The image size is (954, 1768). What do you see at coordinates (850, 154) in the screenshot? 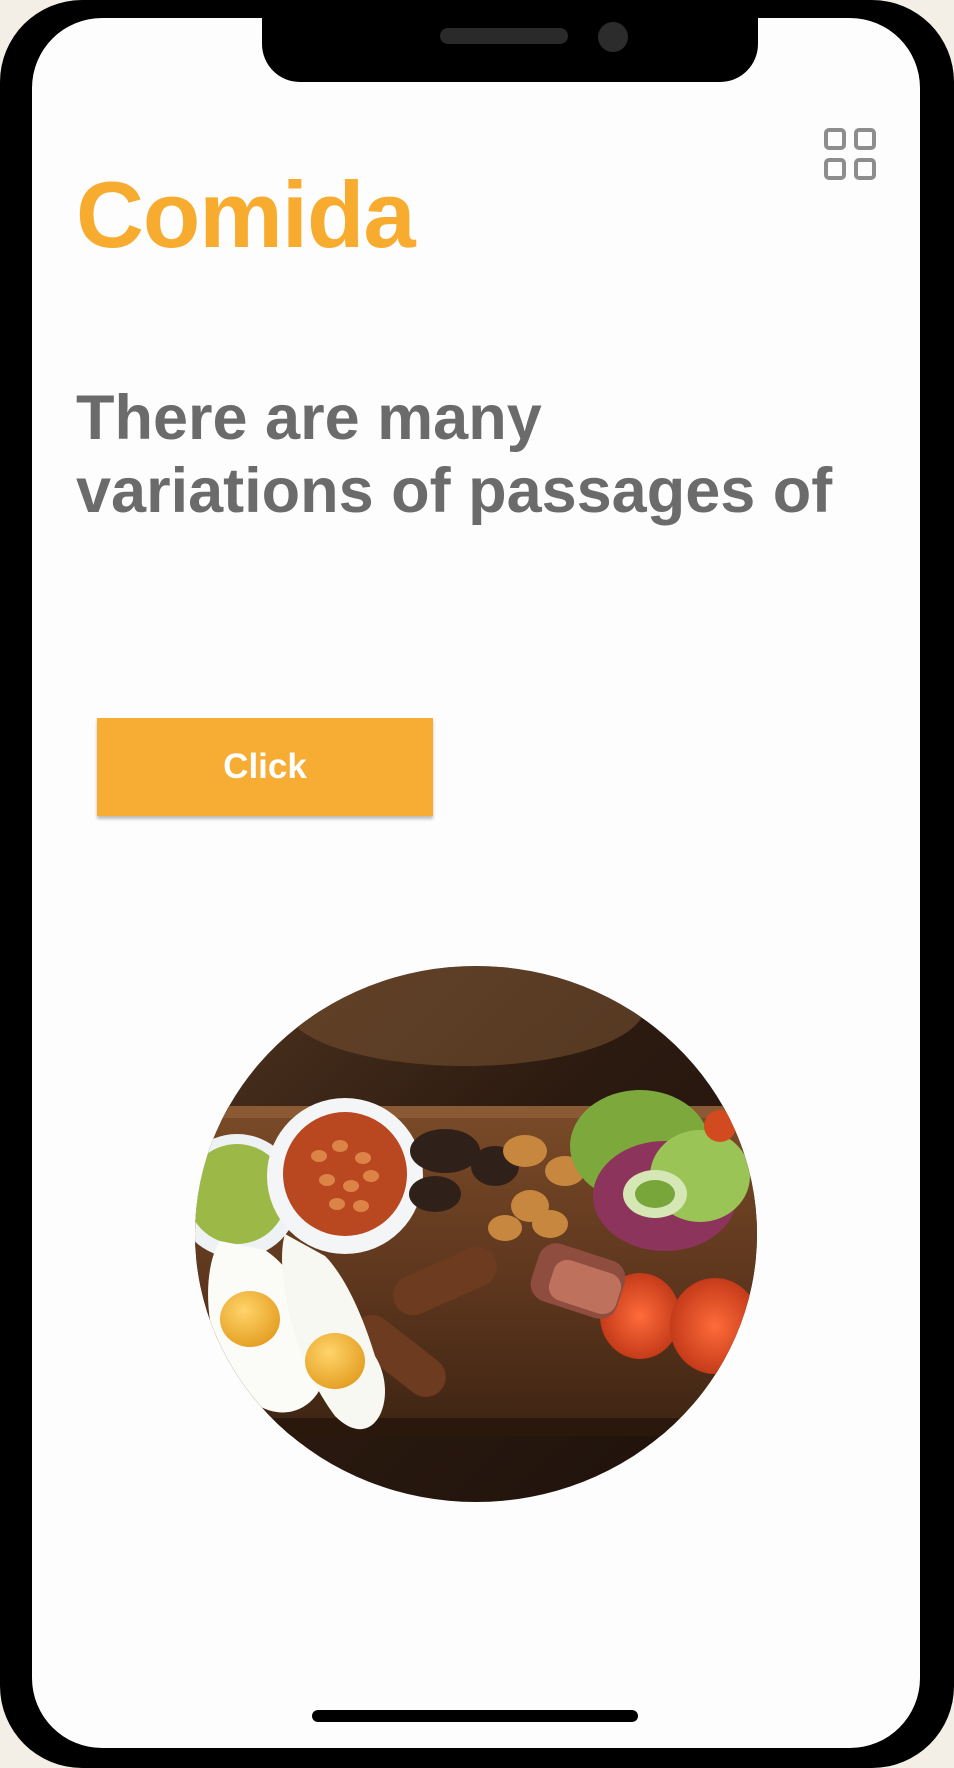
I see `grid-menu-icon` at bounding box center [850, 154].